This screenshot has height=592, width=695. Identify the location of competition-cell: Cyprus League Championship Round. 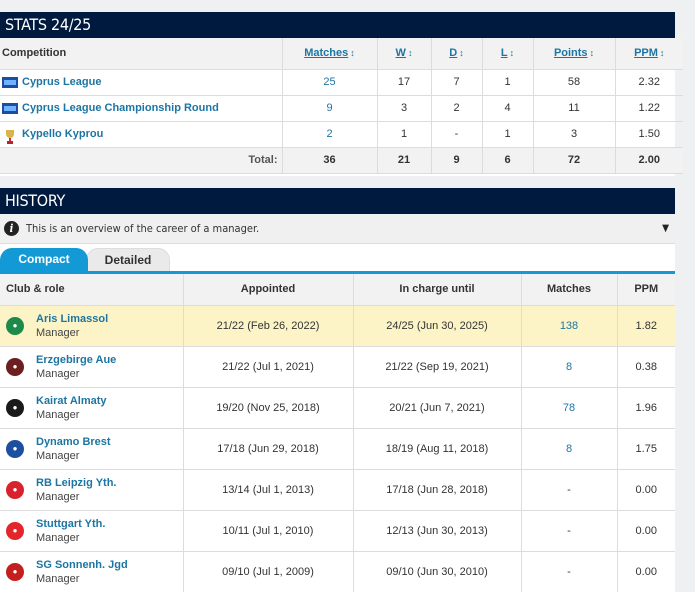
(141, 108).